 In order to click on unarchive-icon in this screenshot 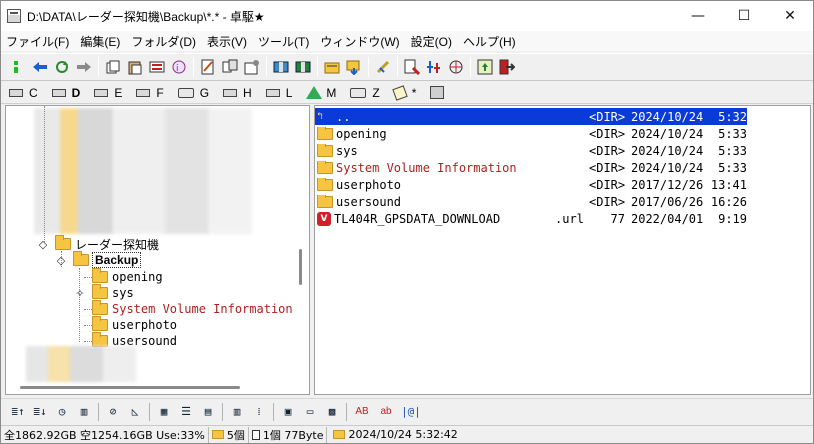, I will do `click(303, 67)`.